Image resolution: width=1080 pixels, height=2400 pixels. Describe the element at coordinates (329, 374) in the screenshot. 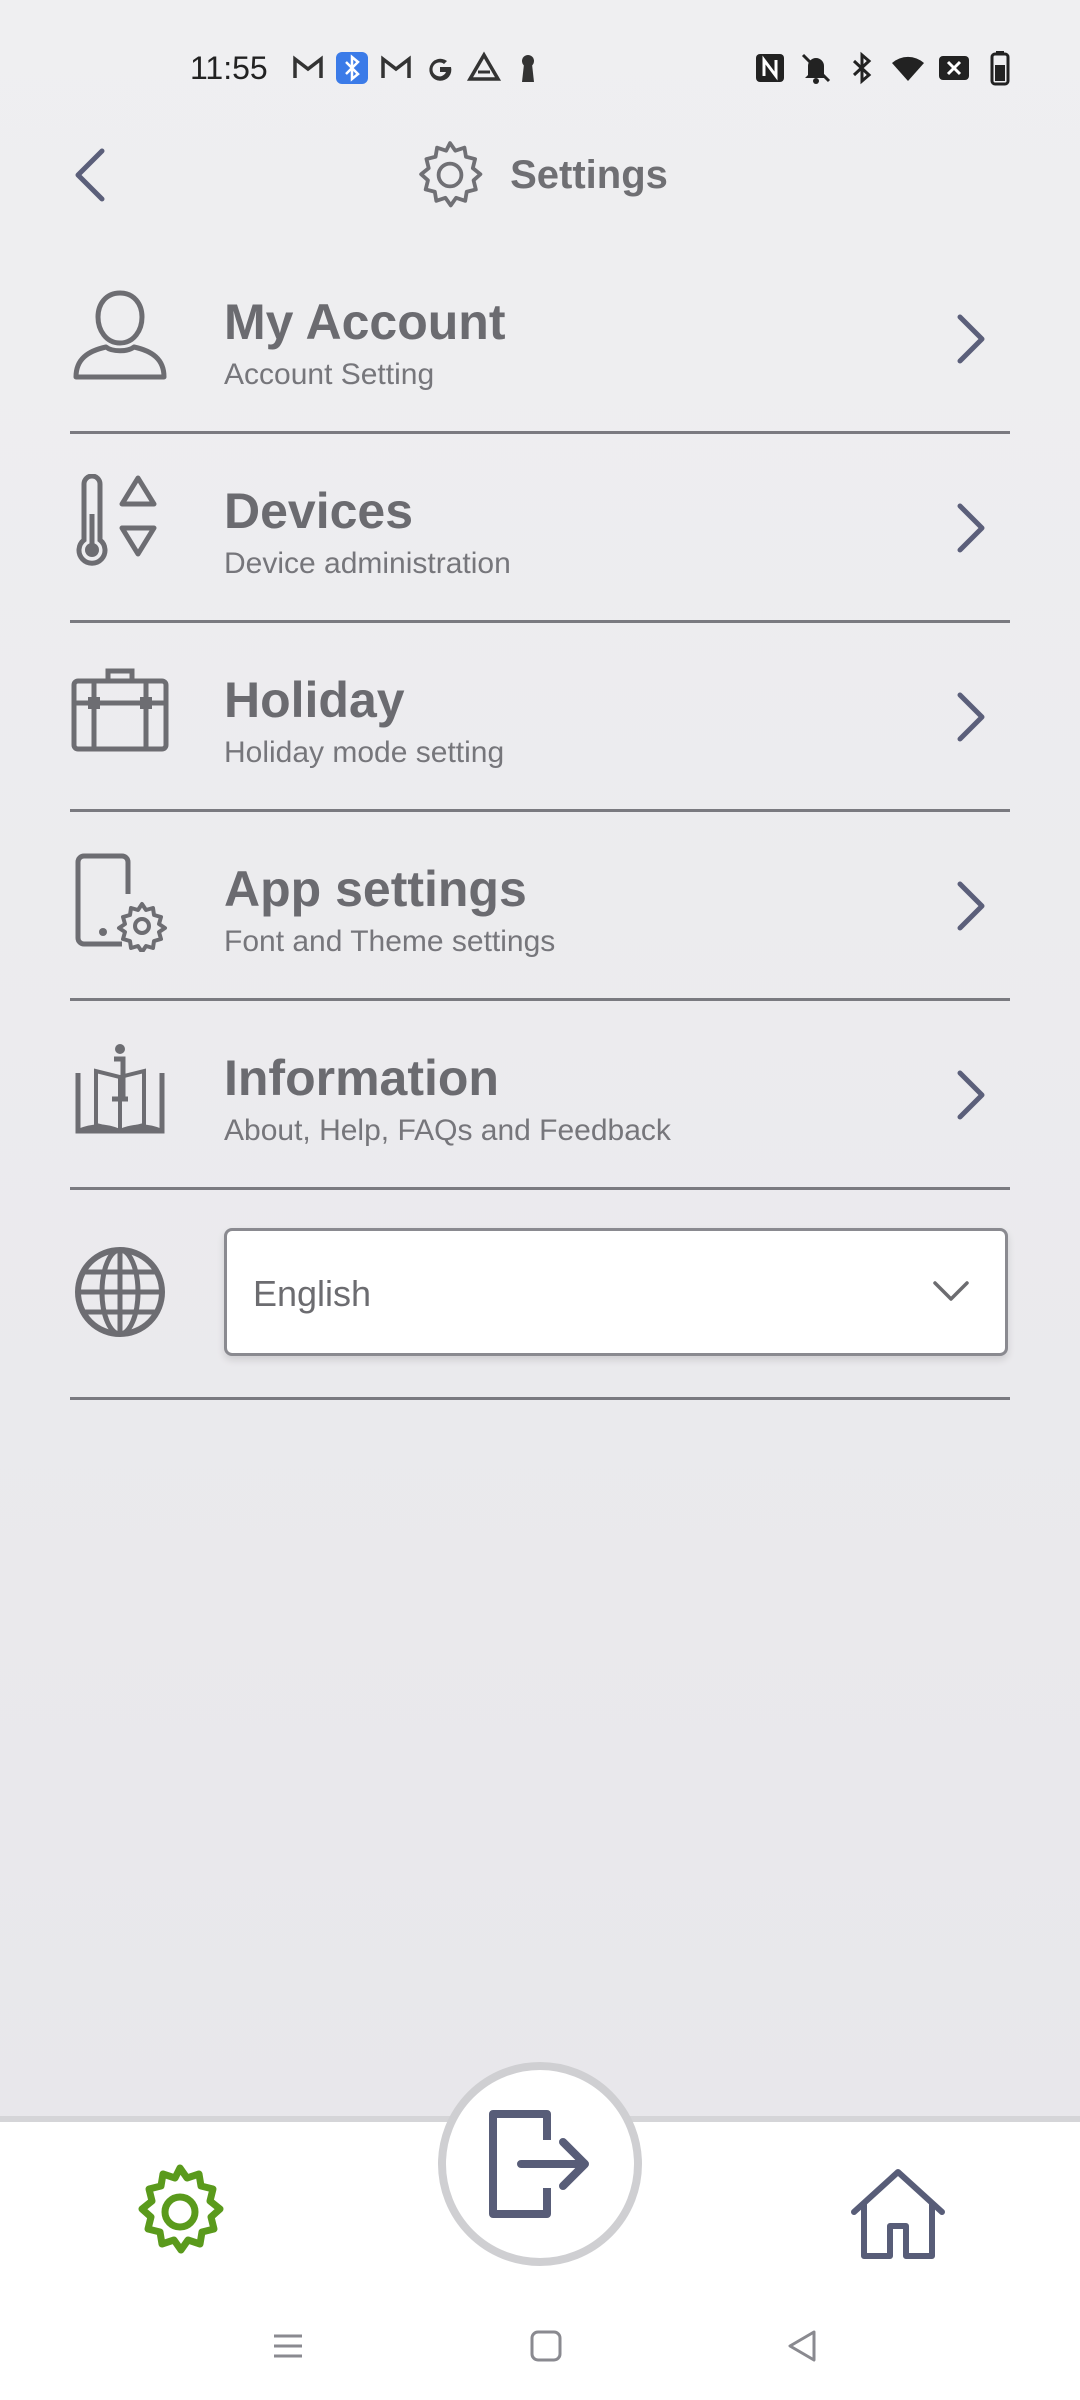

I see `menu-item-subtitle: Account Setting` at that location.